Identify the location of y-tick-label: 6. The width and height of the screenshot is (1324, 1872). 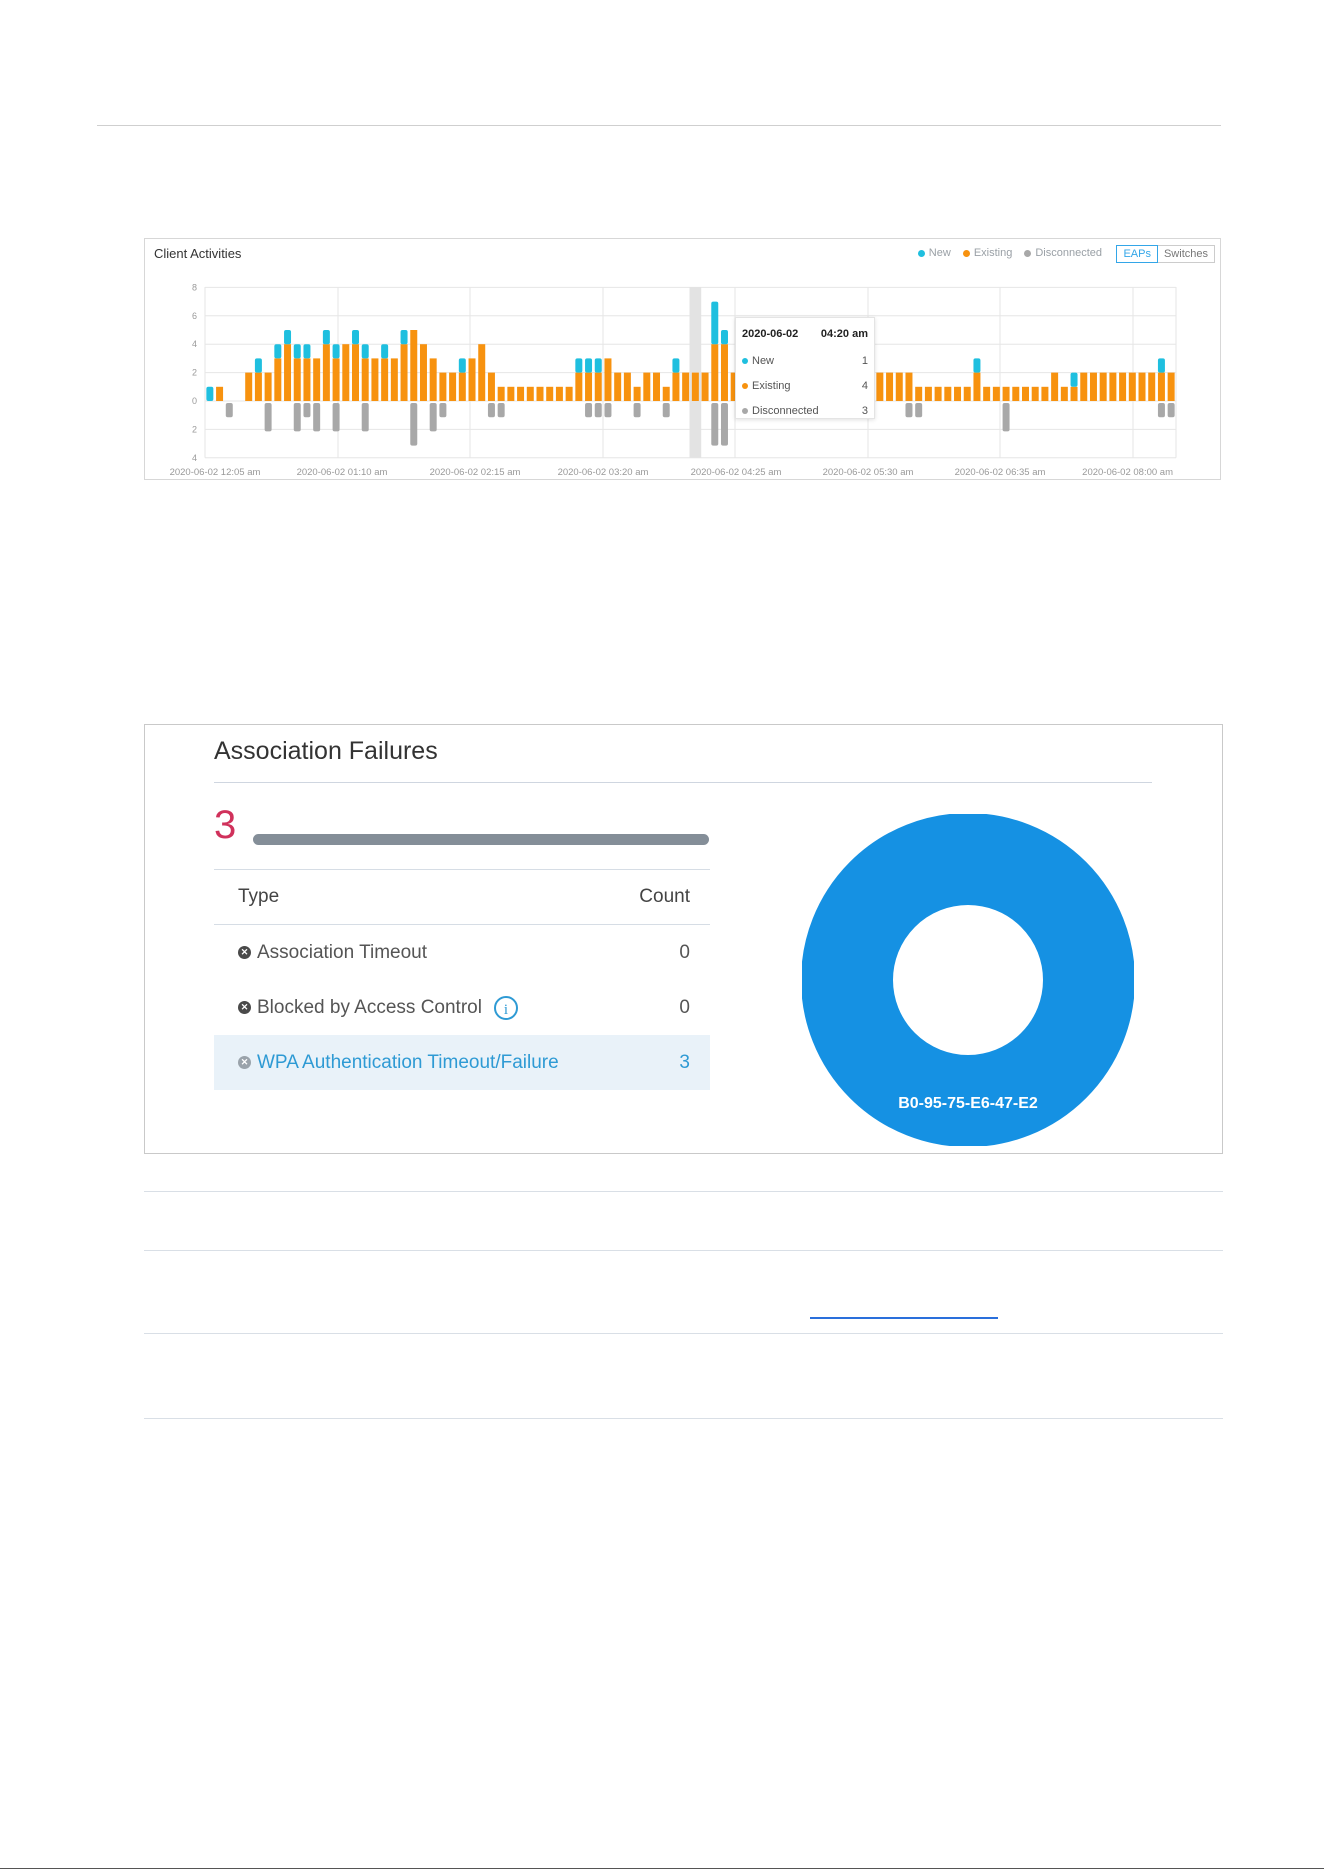
(194, 316).